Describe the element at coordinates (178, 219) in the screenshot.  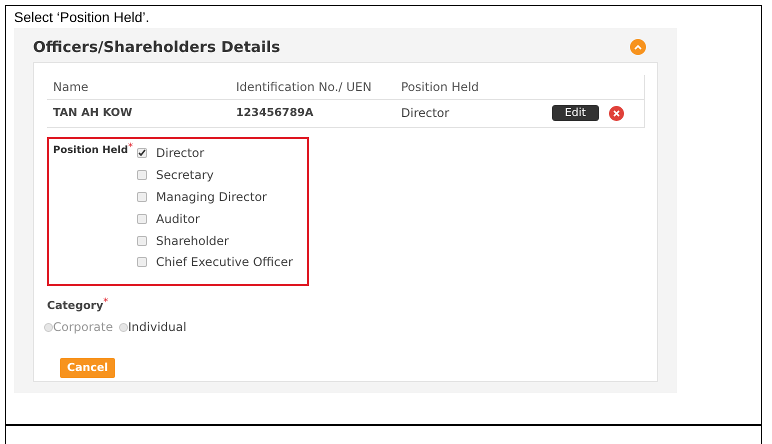
I see `checkbox-label: Auditor` at that location.